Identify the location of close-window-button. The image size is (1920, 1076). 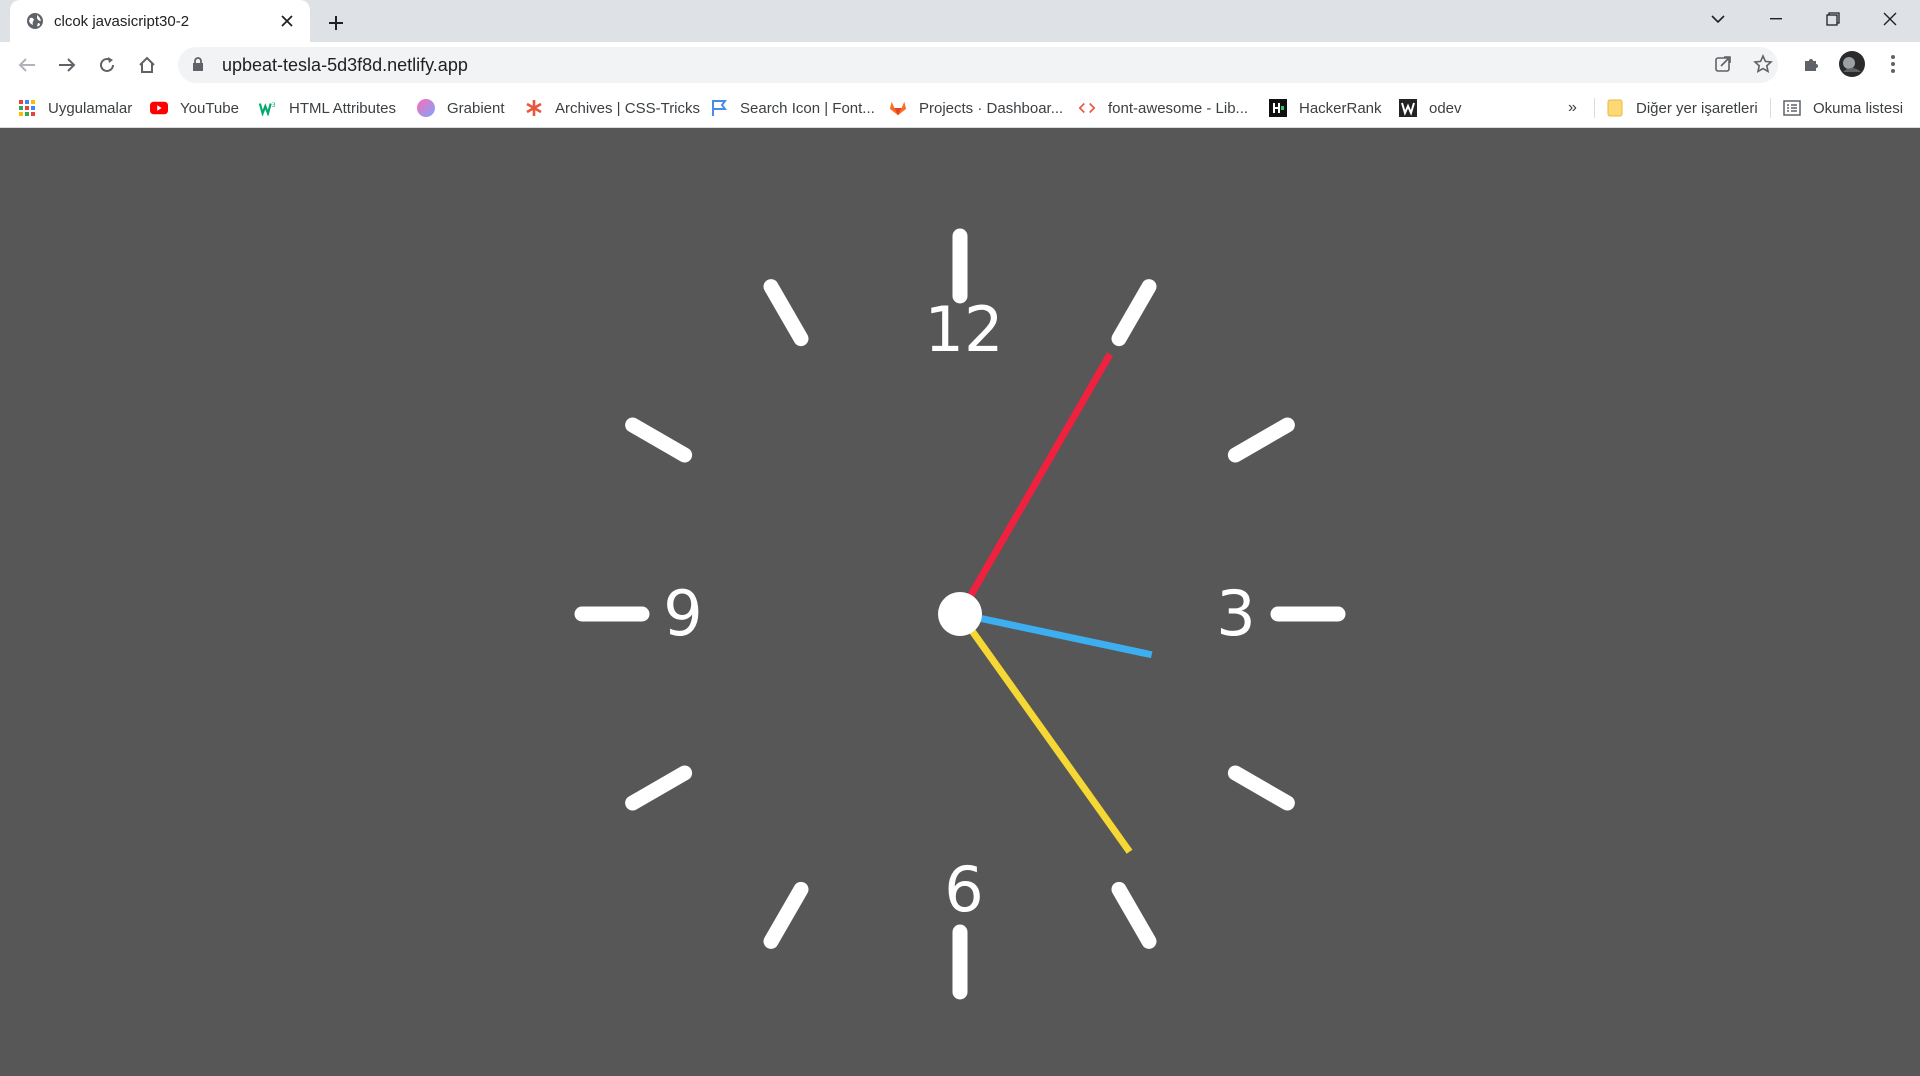
(1890, 19).